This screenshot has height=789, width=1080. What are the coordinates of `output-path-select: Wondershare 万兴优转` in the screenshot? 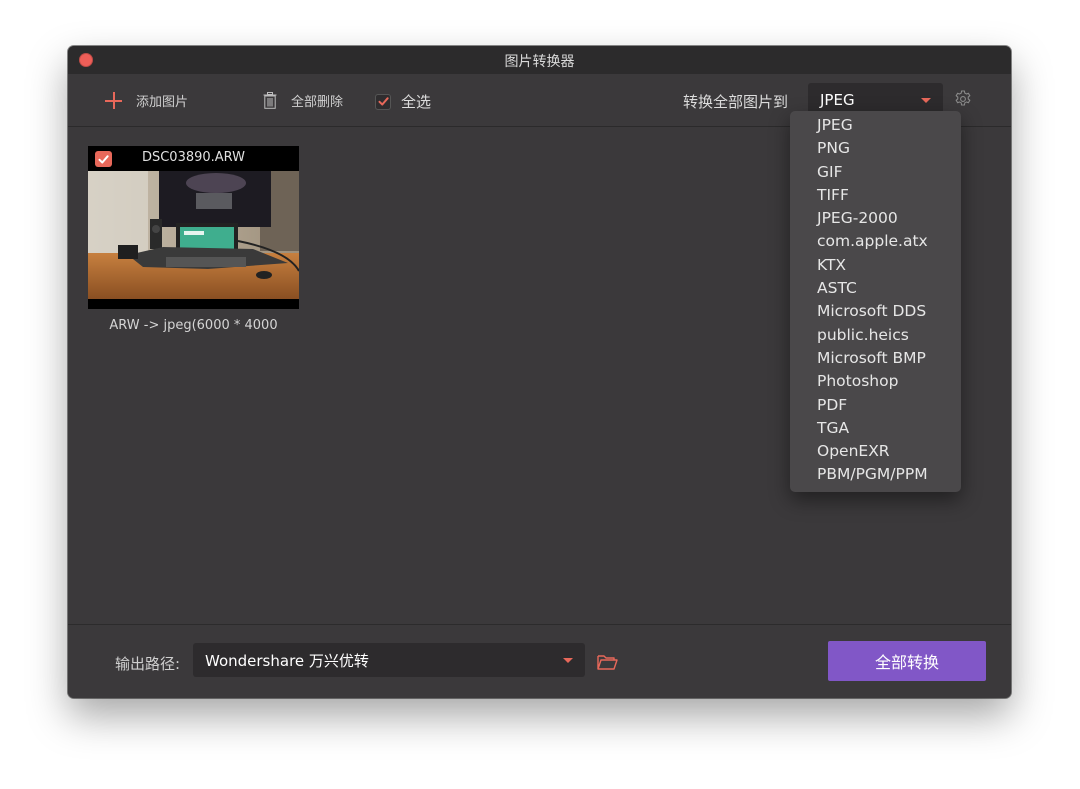 It's located at (389, 660).